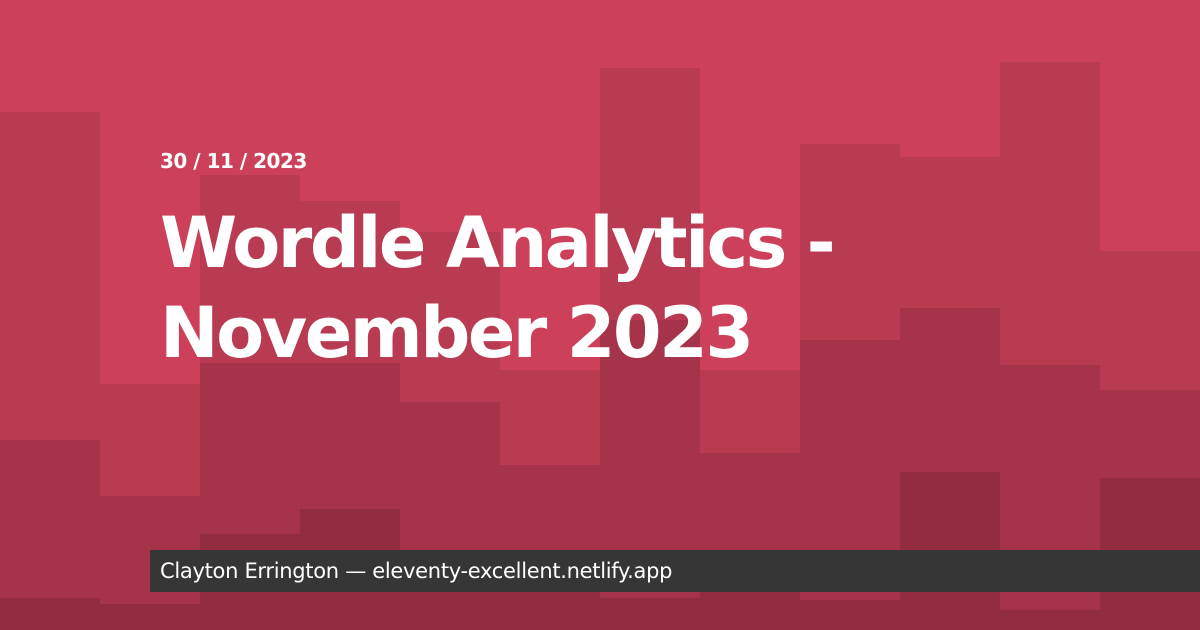 The width and height of the screenshot is (1200, 630). What do you see at coordinates (522, 571) in the screenshot?
I see `site-url: eleventy-excellent.netlify.app` at bounding box center [522, 571].